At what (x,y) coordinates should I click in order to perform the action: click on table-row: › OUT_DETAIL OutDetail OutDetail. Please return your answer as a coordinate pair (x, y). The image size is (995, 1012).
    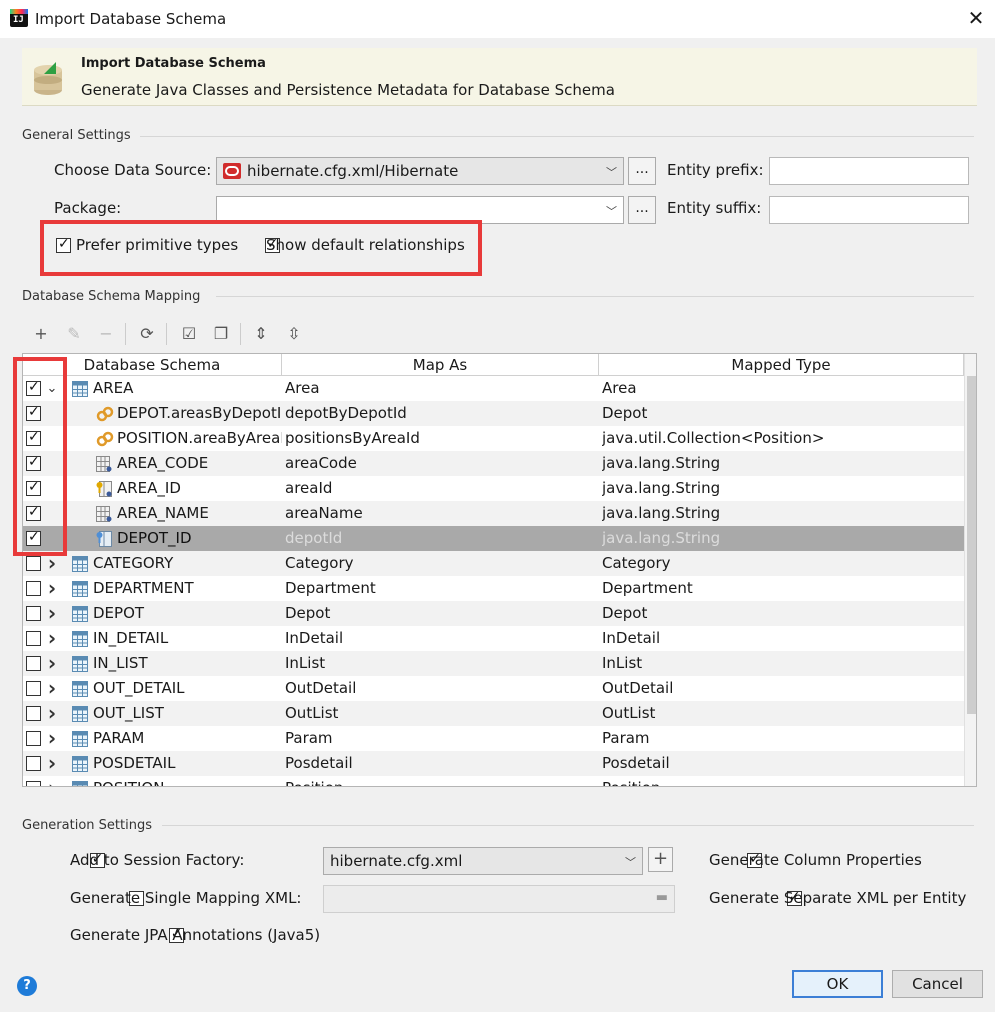
    Looking at the image, I should click on (493, 688).